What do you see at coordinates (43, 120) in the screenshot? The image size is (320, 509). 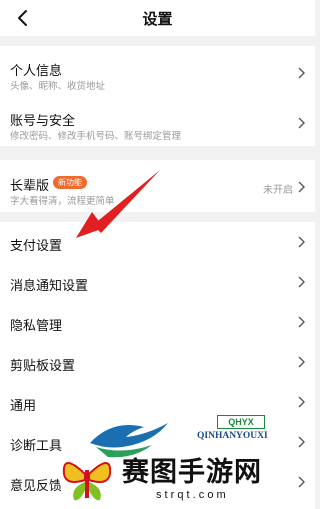 I see `row-label: 账号与安全` at bounding box center [43, 120].